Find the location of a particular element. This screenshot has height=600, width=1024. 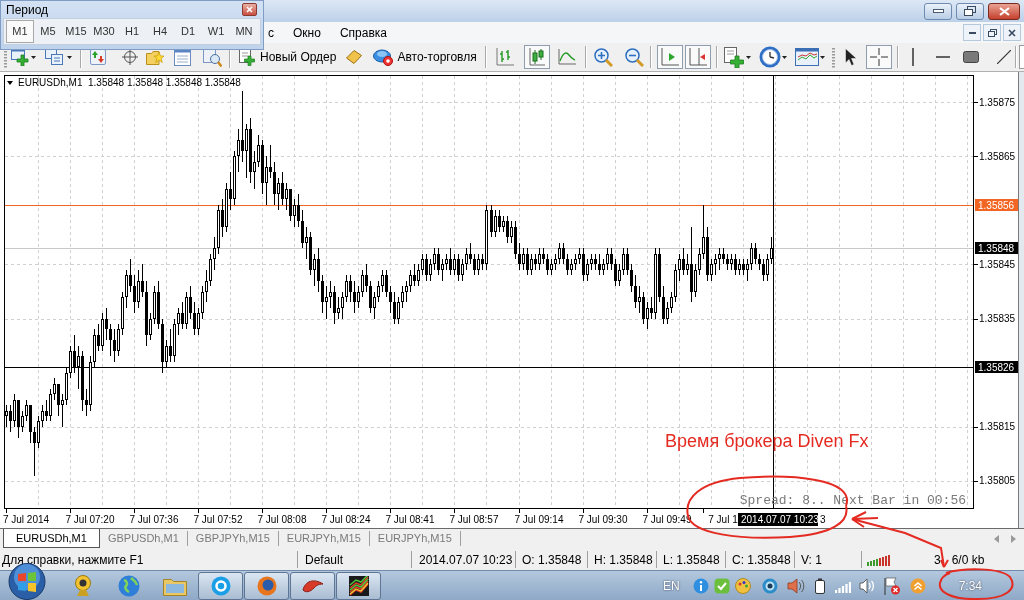

axes-shift-icon is located at coordinates (697, 57).